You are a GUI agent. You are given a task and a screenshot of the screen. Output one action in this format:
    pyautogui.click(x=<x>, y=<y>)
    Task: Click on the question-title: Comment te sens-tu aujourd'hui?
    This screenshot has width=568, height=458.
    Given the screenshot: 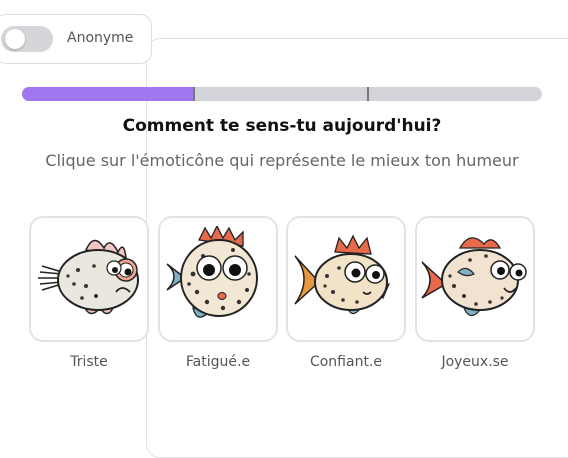 What is the action you would take?
    pyautogui.click(x=282, y=126)
    